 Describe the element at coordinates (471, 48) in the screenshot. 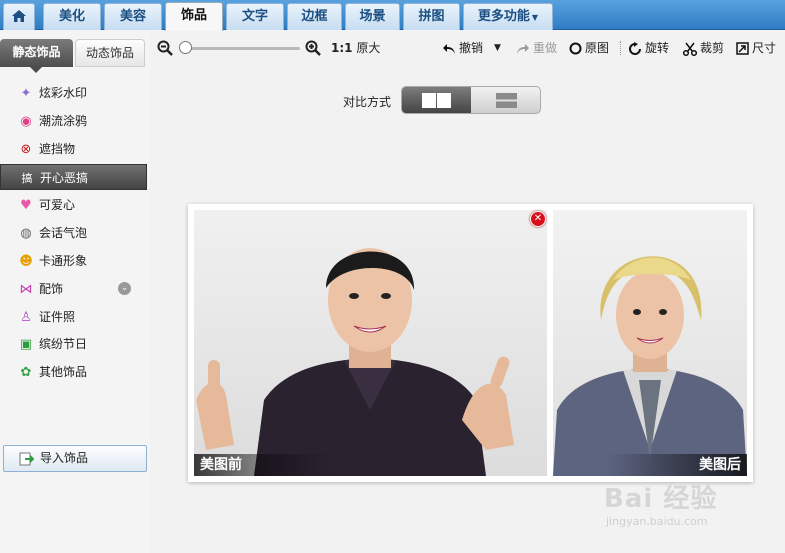

I see `undo-label: 撤销` at that location.